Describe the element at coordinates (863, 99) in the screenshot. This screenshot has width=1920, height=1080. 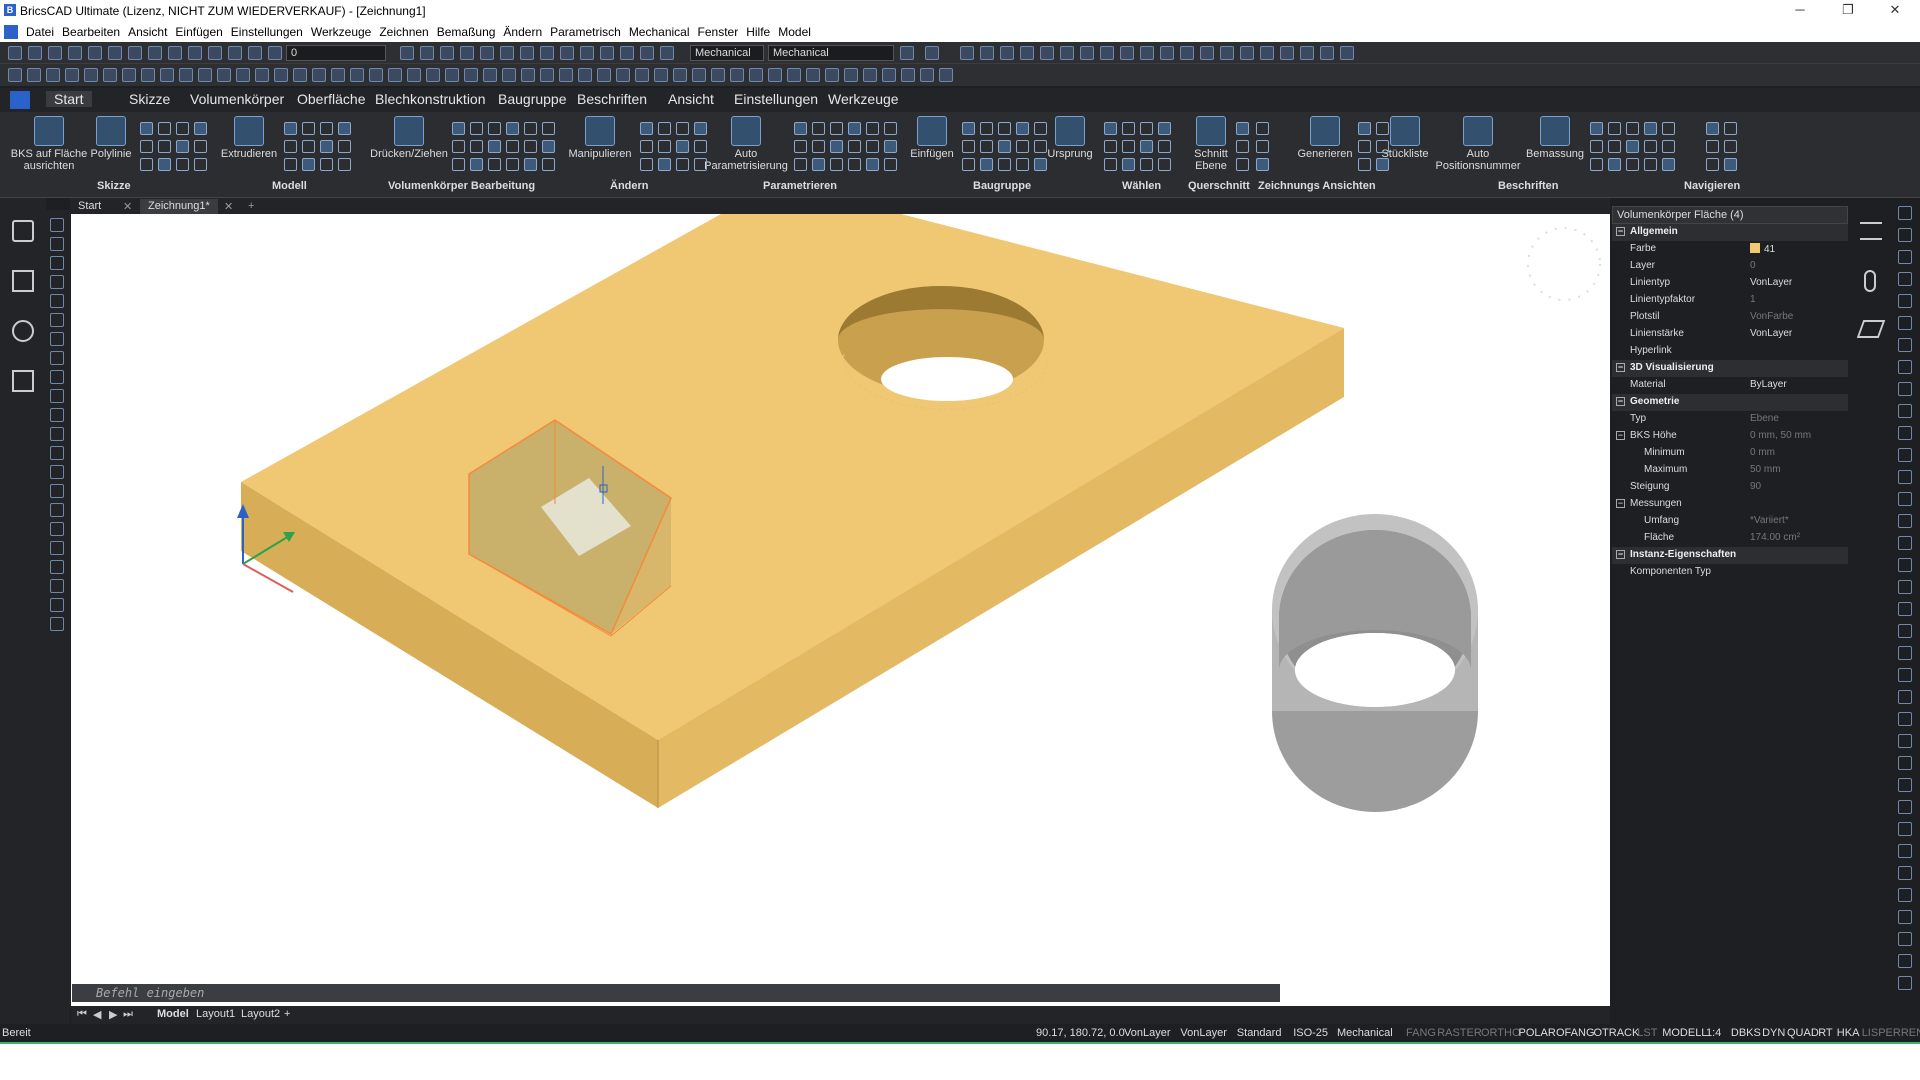
I see `tab-werkzeuge: Werkzeuge` at that location.